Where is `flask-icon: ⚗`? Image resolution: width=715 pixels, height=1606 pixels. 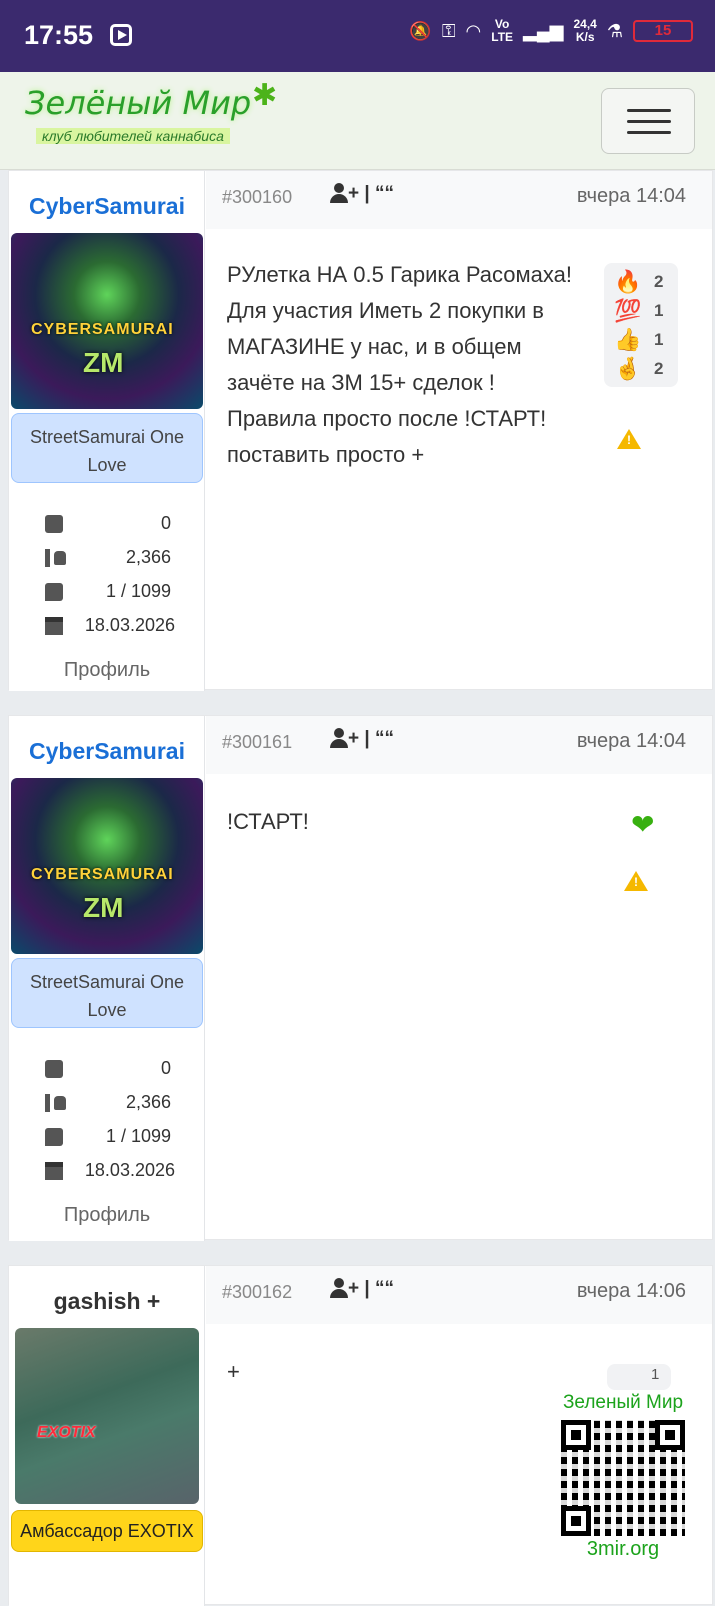 flask-icon: ⚗ is located at coordinates (614, 30).